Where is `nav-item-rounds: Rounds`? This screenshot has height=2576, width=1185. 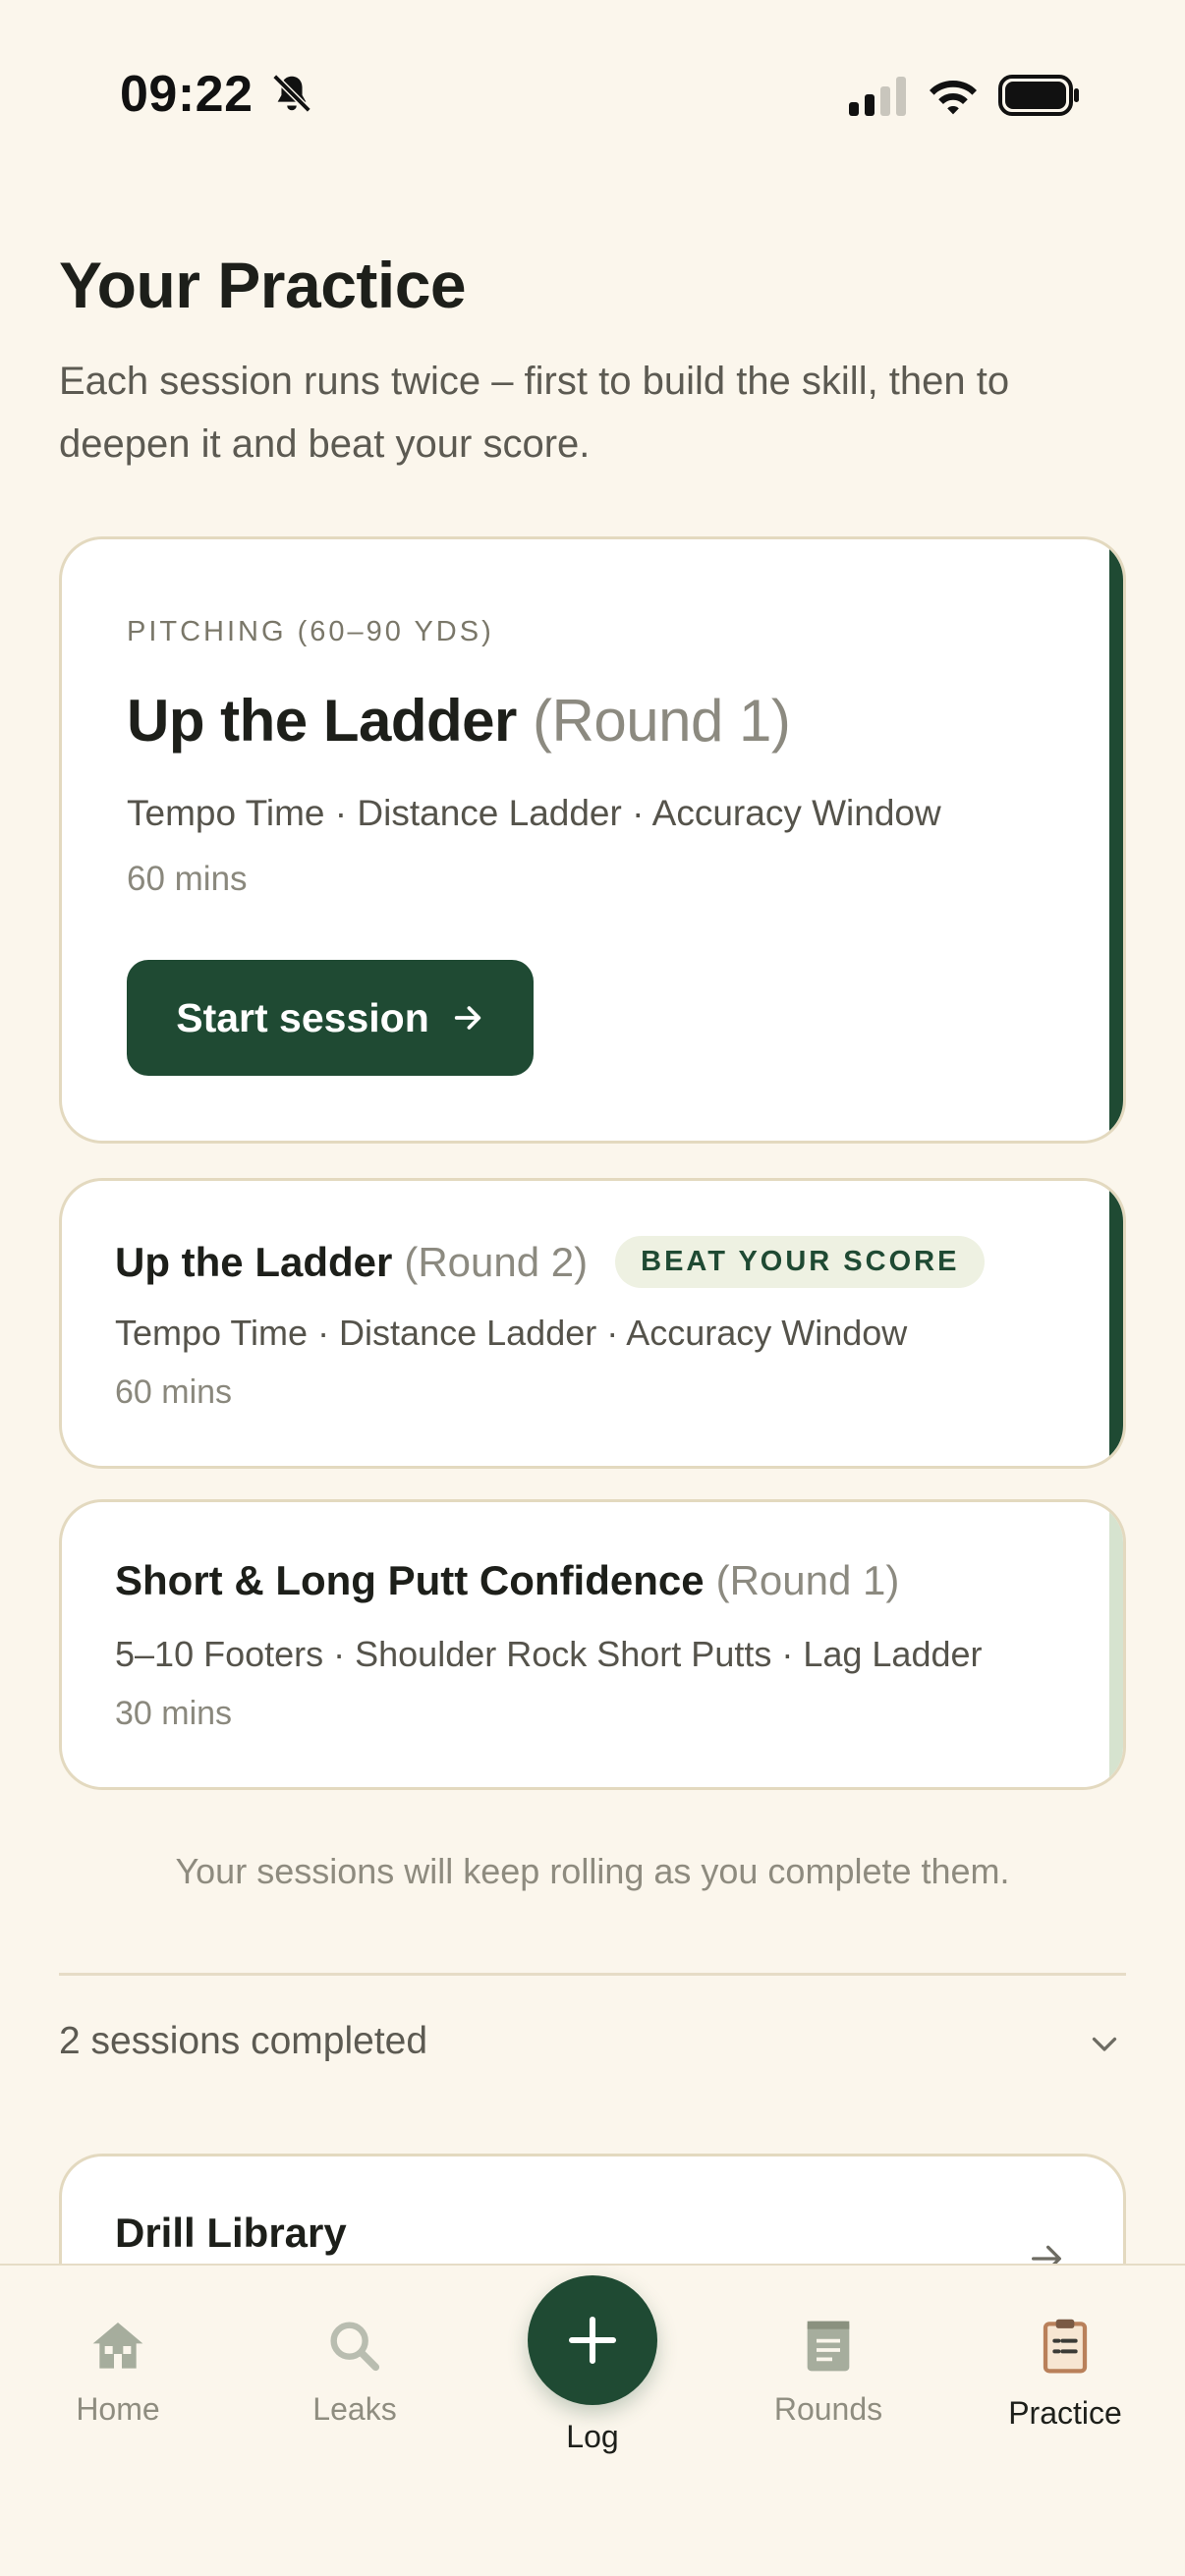 nav-item-rounds: Rounds is located at coordinates (829, 2371).